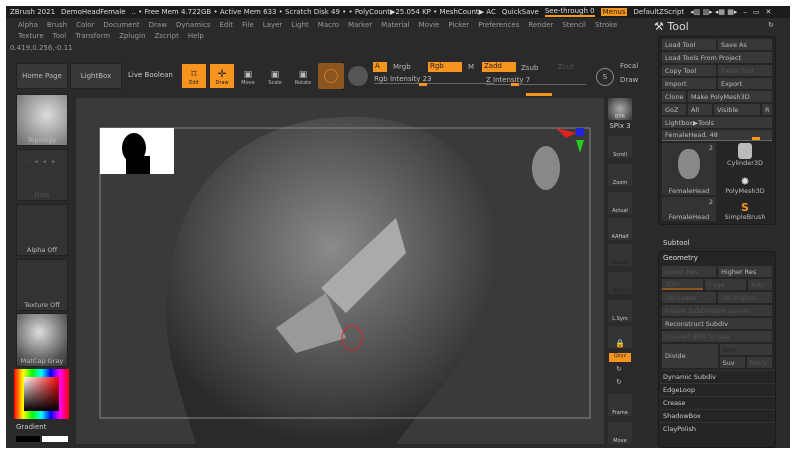 The image size is (796, 454). I want to click on reuv-button: ReUV, so click(759, 362).